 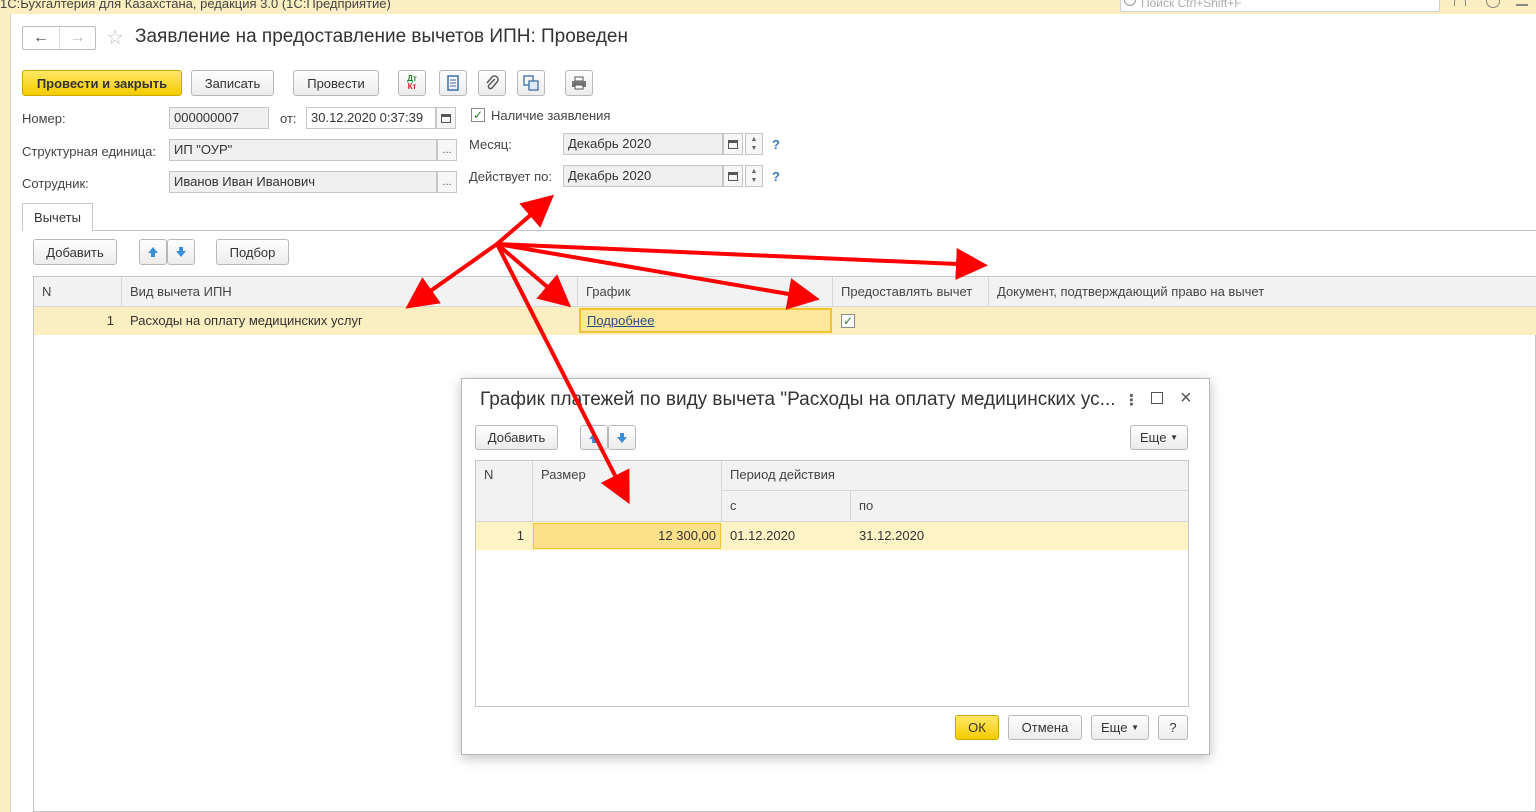 What do you see at coordinates (478, 115) in the screenshot?
I see `has-application-checkbox: ✓` at bounding box center [478, 115].